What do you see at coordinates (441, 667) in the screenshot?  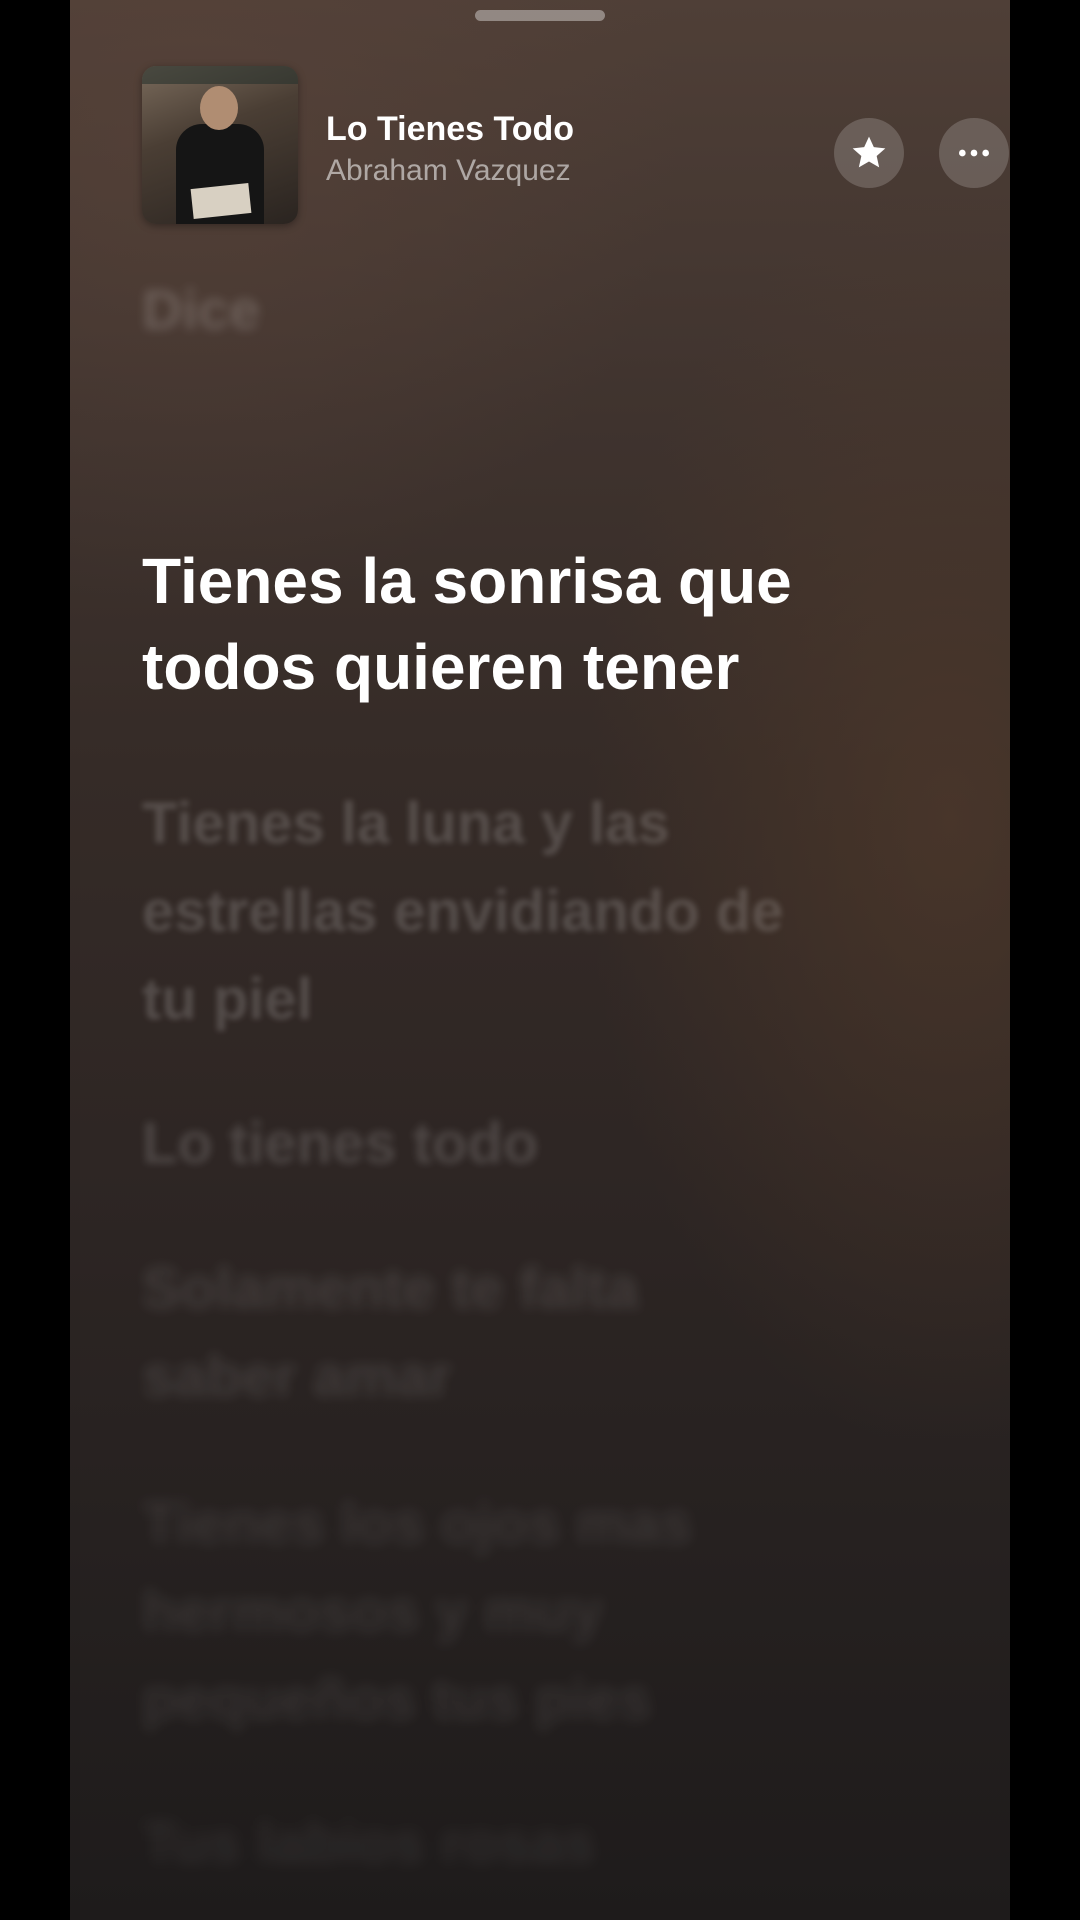 I see `lyric-text: todos quieren tener` at bounding box center [441, 667].